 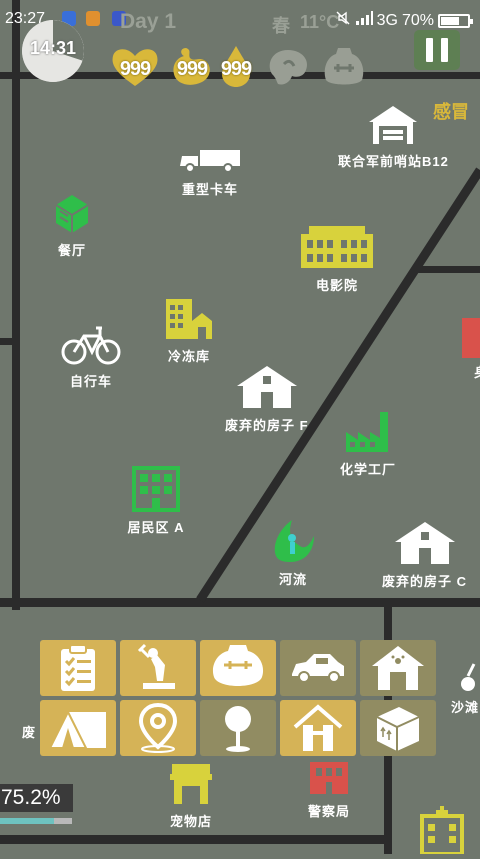 What do you see at coordinates (364, 20) in the screenshot?
I see `signal-icon` at bounding box center [364, 20].